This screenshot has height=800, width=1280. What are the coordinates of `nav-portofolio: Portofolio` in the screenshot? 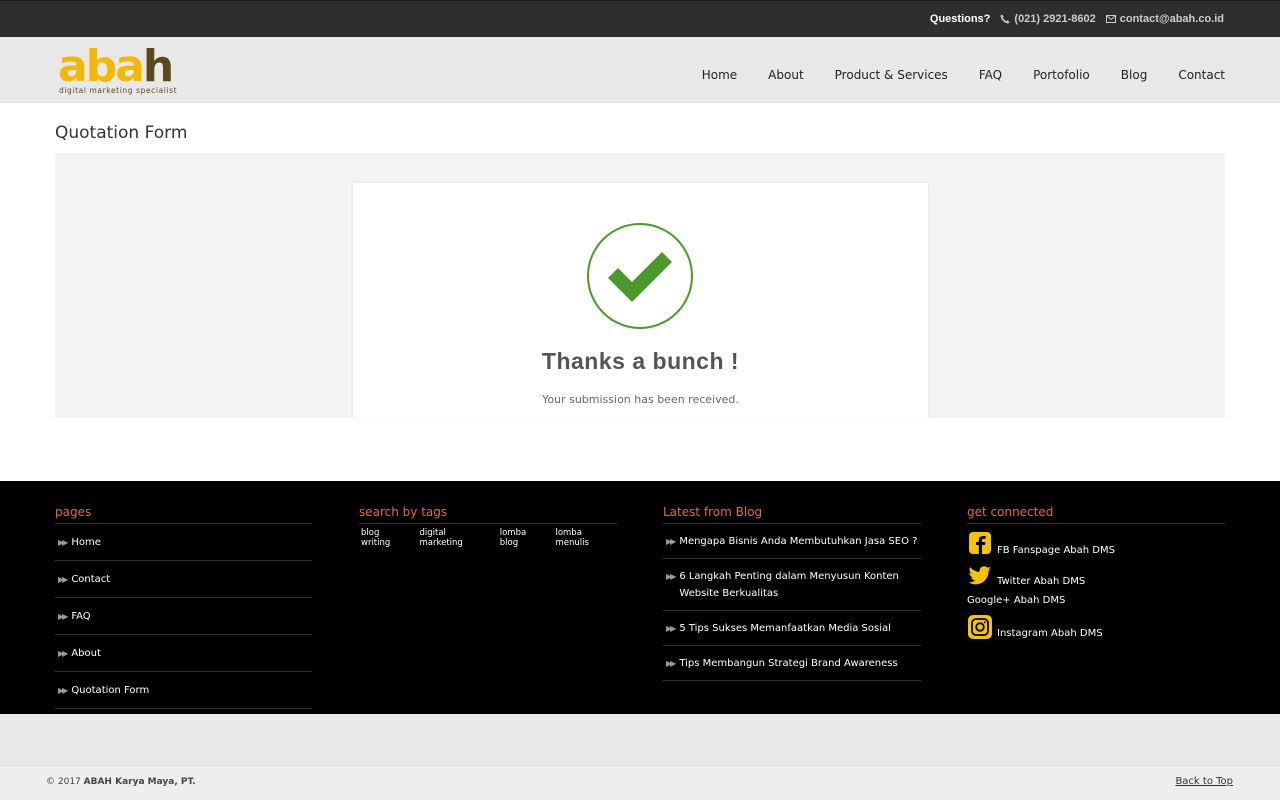 It's located at (1061, 75).